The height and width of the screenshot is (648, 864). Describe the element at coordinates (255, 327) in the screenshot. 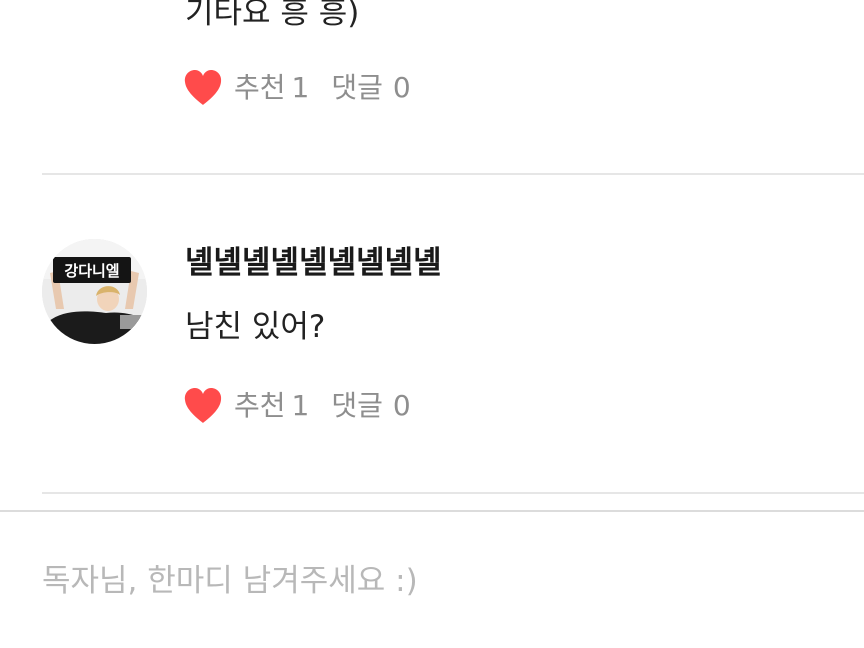

I see `comment-text: 남친 있어?` at that location.